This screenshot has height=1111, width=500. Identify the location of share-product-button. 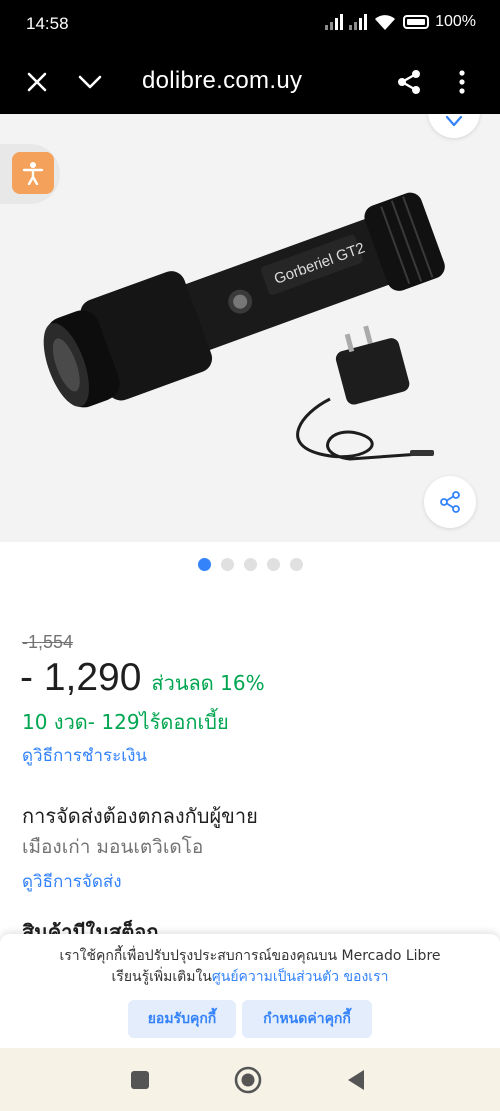
(450, 502).